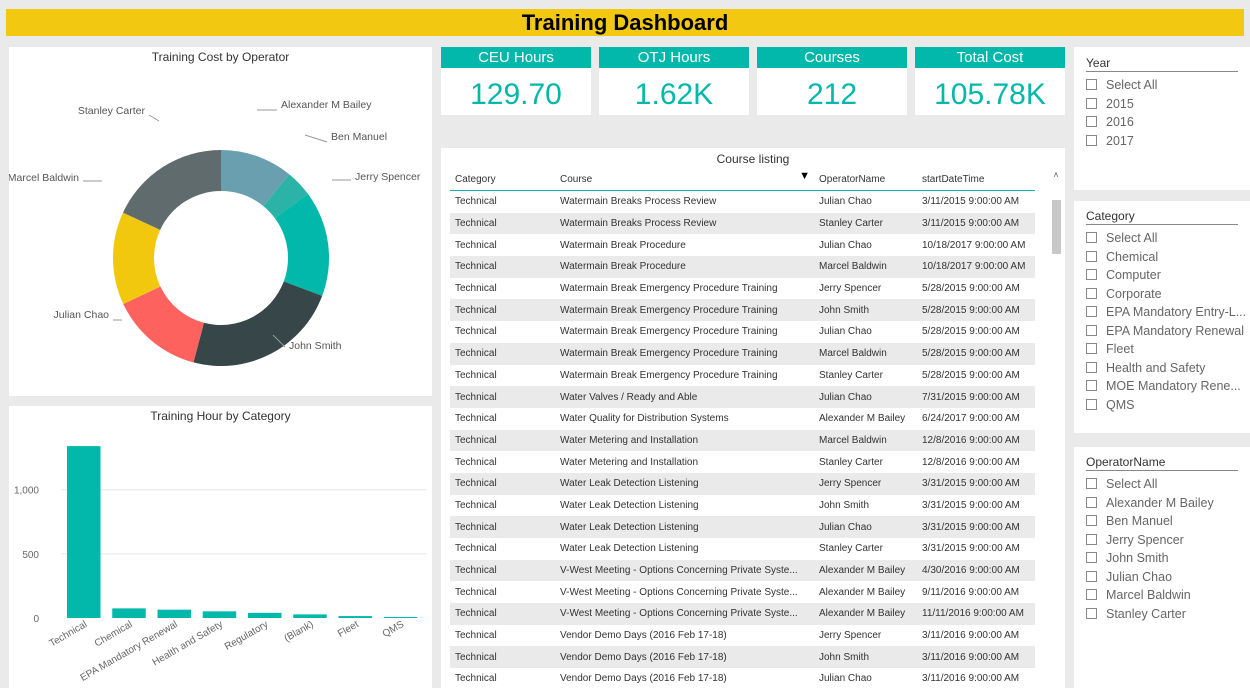 The width and height of the screenshot is (1250, 688). What do you see at coordinates (502, 179) in the screenshot?
I see `column-header-category: Category` at bounding box center [502, 179].